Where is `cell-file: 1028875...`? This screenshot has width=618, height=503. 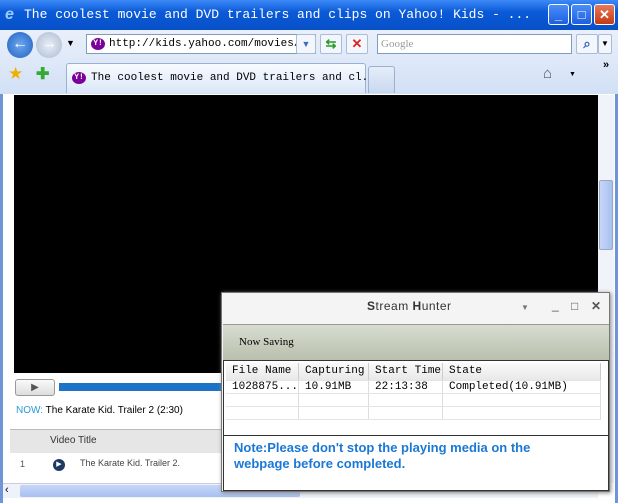
cell-file: 1028875... is located at coordinates (263, 387).